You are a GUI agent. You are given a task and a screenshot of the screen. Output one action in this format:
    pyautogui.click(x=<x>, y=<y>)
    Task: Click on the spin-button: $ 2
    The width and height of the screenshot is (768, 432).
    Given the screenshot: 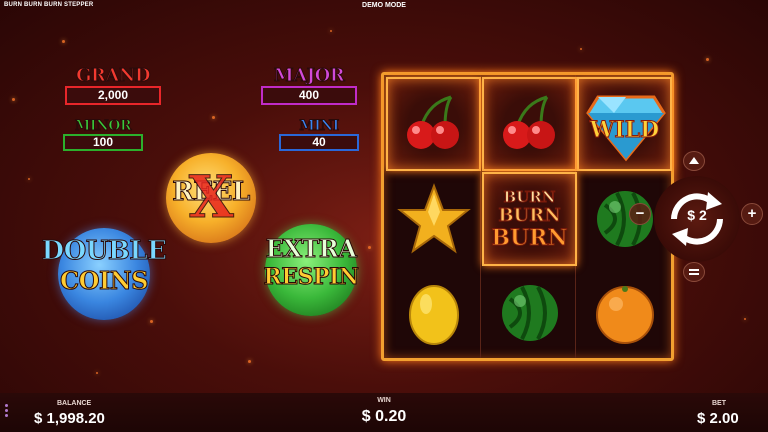 What is the action you would take?
    pyautogui.click(x=697, y=219)
    